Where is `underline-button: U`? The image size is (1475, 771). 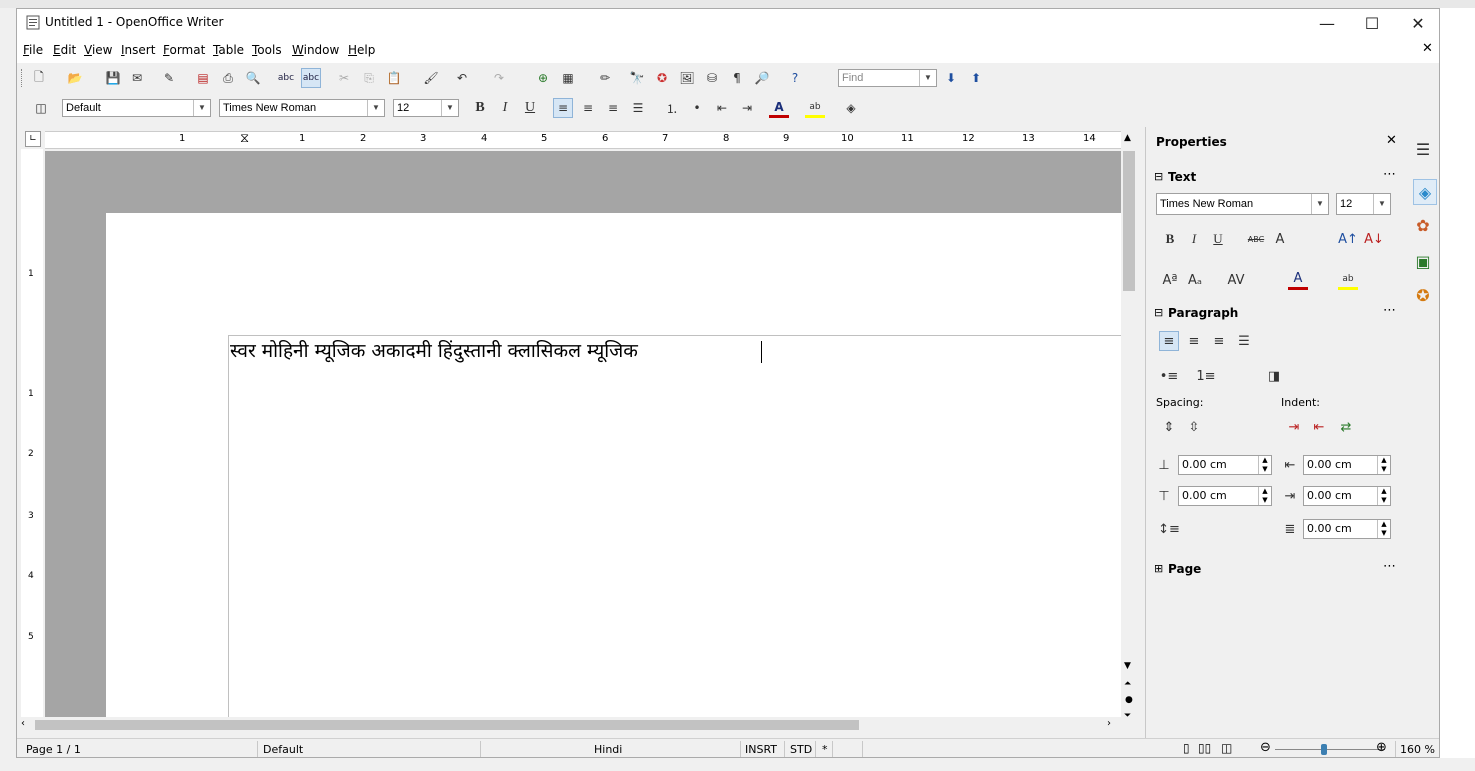
underline-button: U is located at coordinates (530, 108).